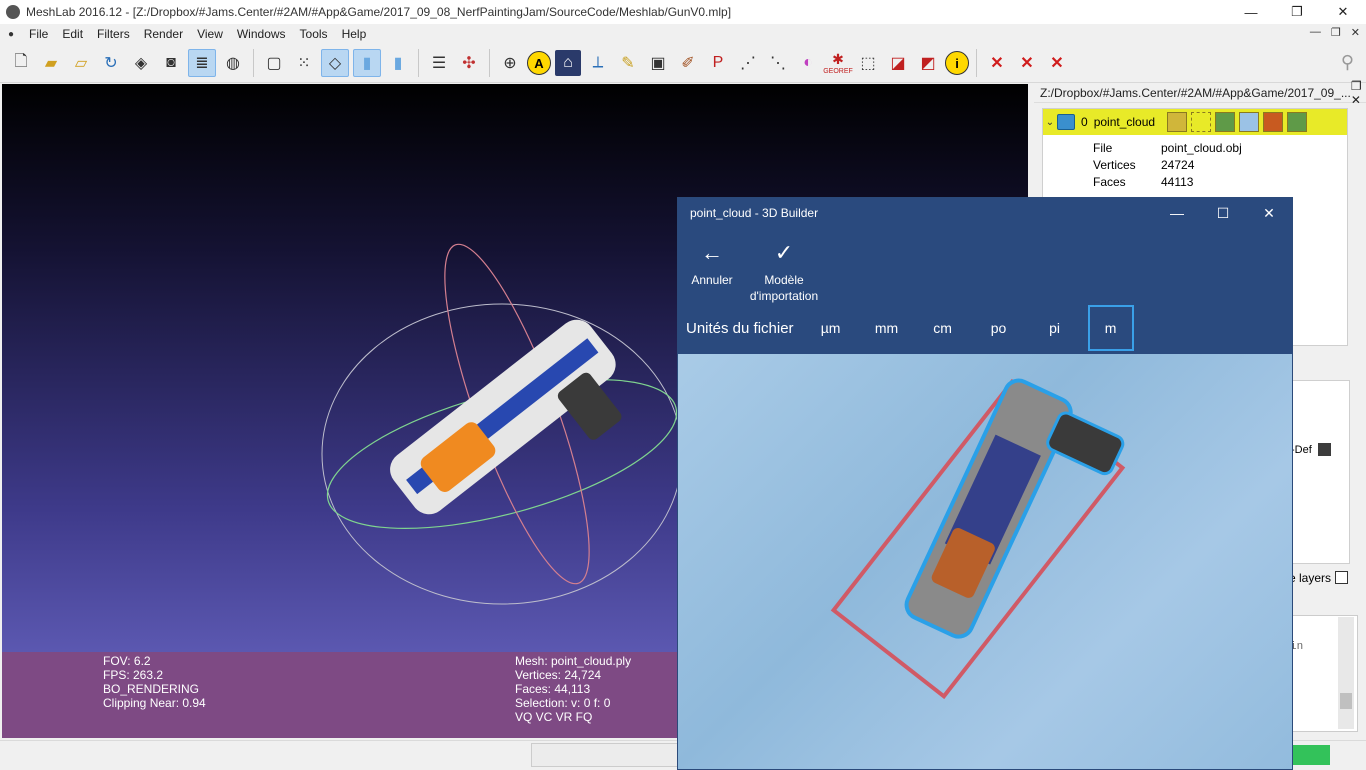 This screenshot has height=770, width=1366. Describe the element at coordinates (1324, 449) in the screenshot. I see `color-swatch` at that location.